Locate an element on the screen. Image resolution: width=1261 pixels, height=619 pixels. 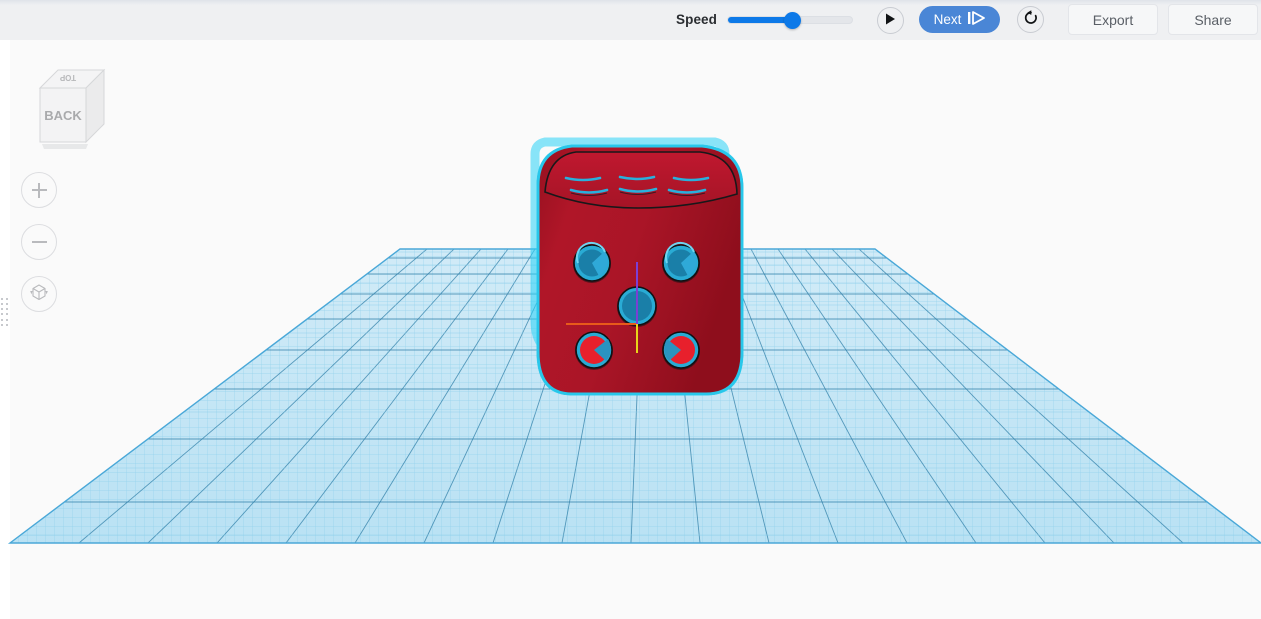
next-button: Next is located at coordinates (959, 19).